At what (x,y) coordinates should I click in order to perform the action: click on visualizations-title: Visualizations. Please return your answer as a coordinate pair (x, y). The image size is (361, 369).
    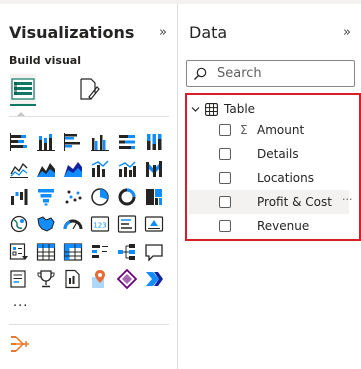
    Looking at the image, I should click on (72, 32).